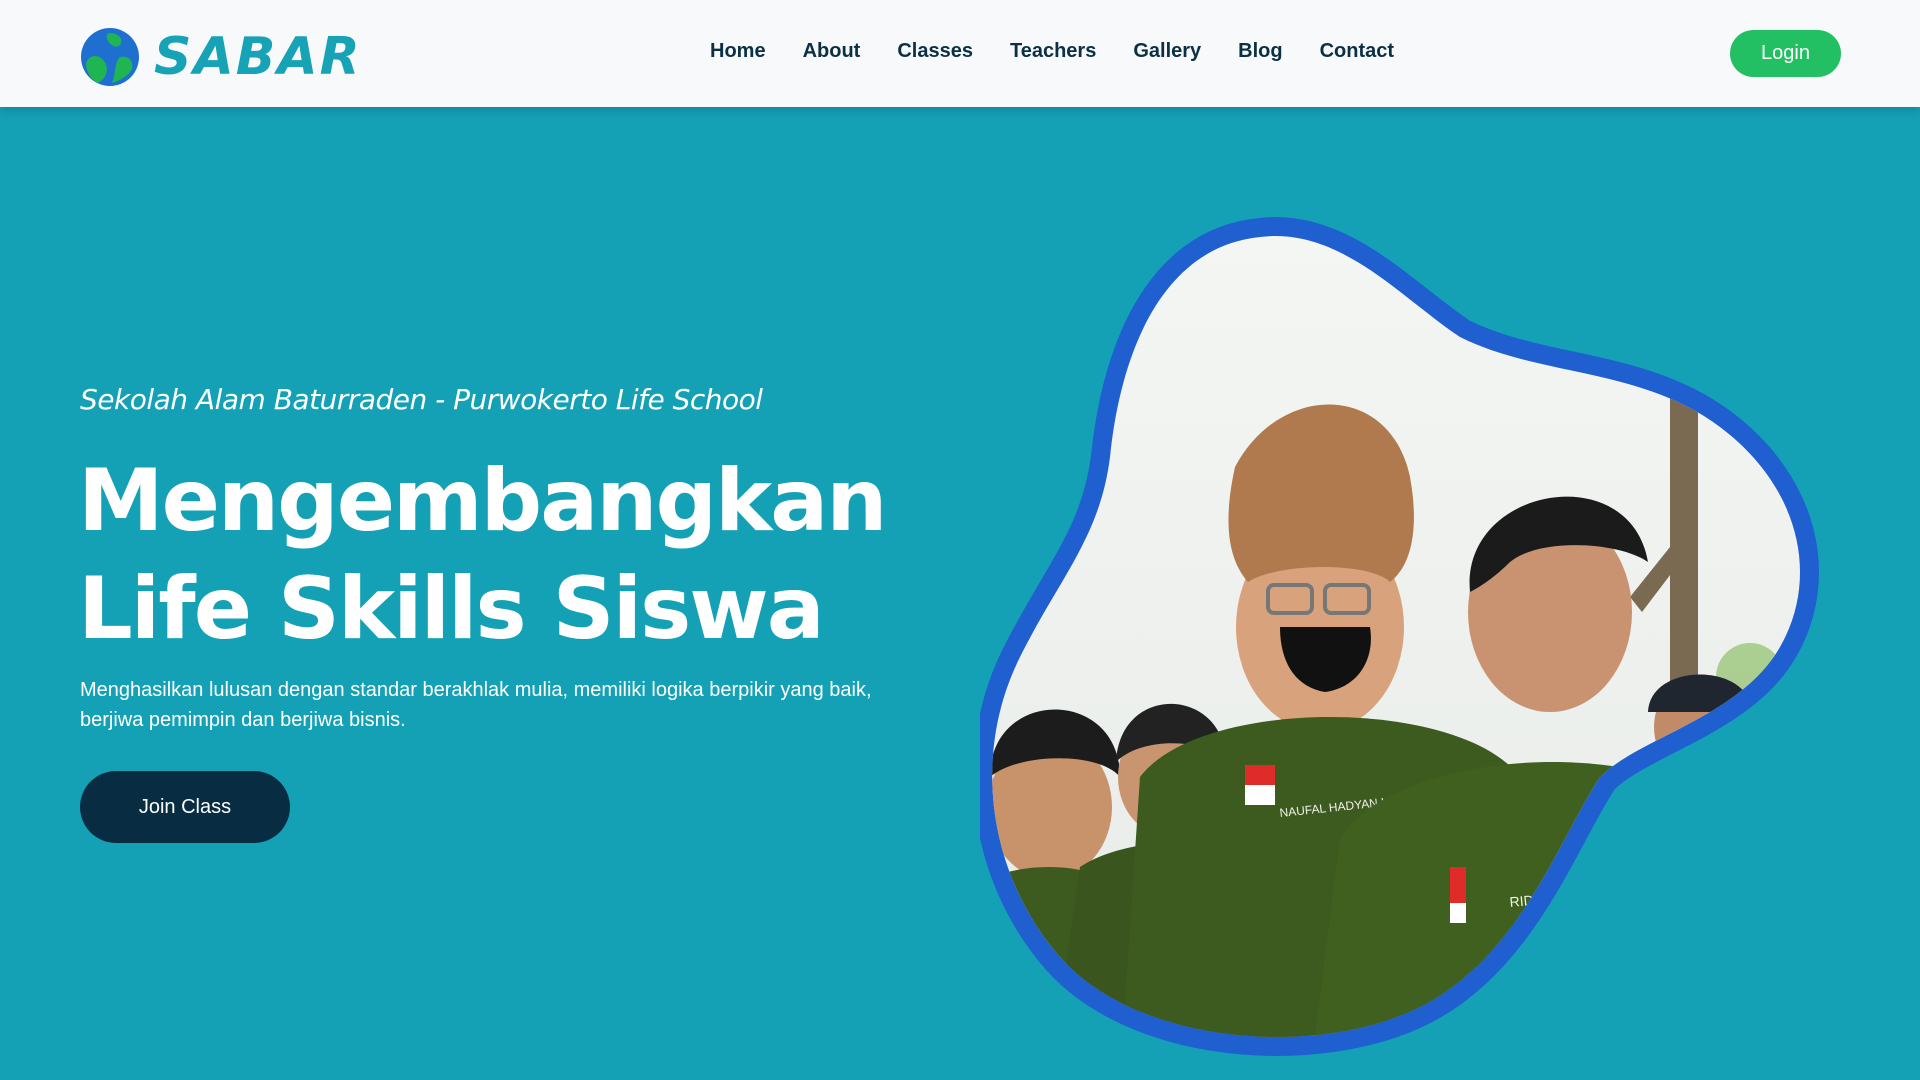 The width and height of the screenshot is (1920, 1080). I want to click on globe-logo-icon, so click(110, 57).